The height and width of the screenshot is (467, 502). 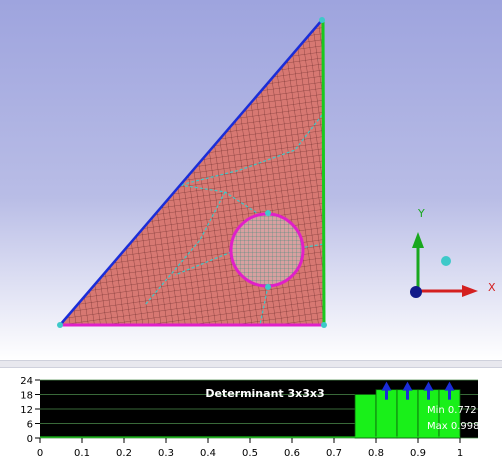 I want to click on vertex-top, so click(x=322, y=20).